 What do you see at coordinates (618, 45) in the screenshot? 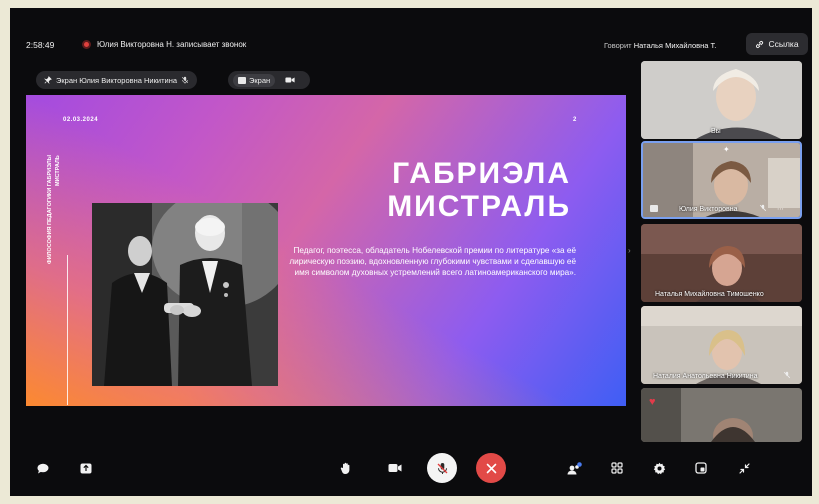
I see `speaker-prefix: Говорит` at bounding box center [618, 45].